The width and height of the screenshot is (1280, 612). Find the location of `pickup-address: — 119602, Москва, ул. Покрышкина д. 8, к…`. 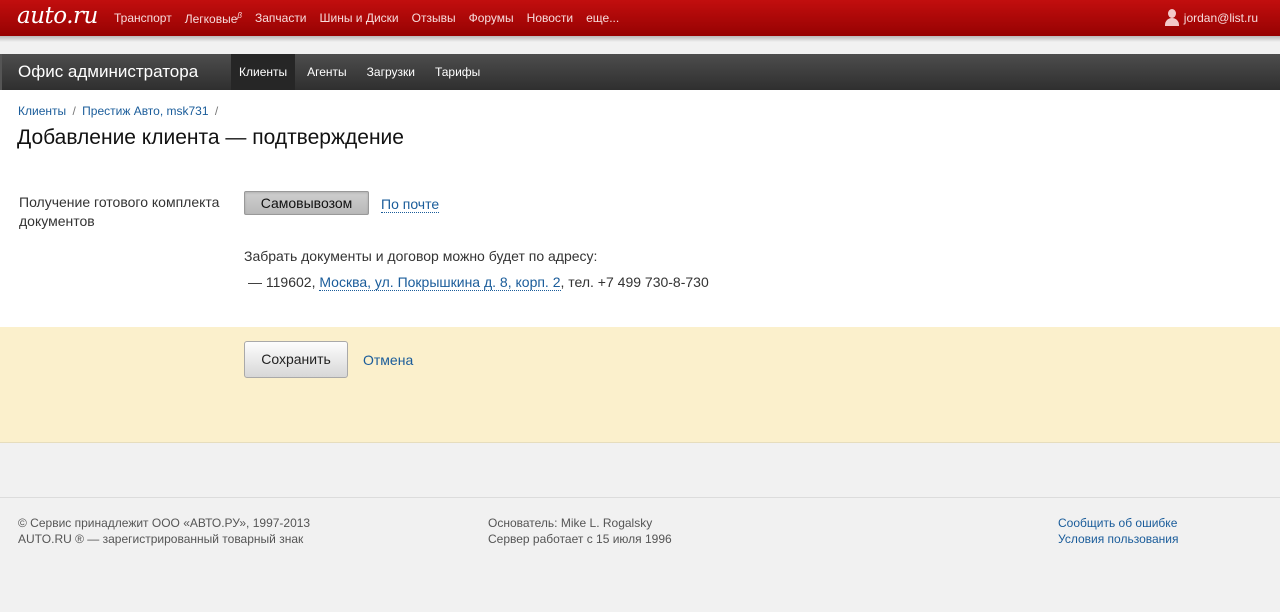

pickup-address: — 119602, Москва, ул. Покрышкина д. 8, к… is located at coordinates (478, 282).